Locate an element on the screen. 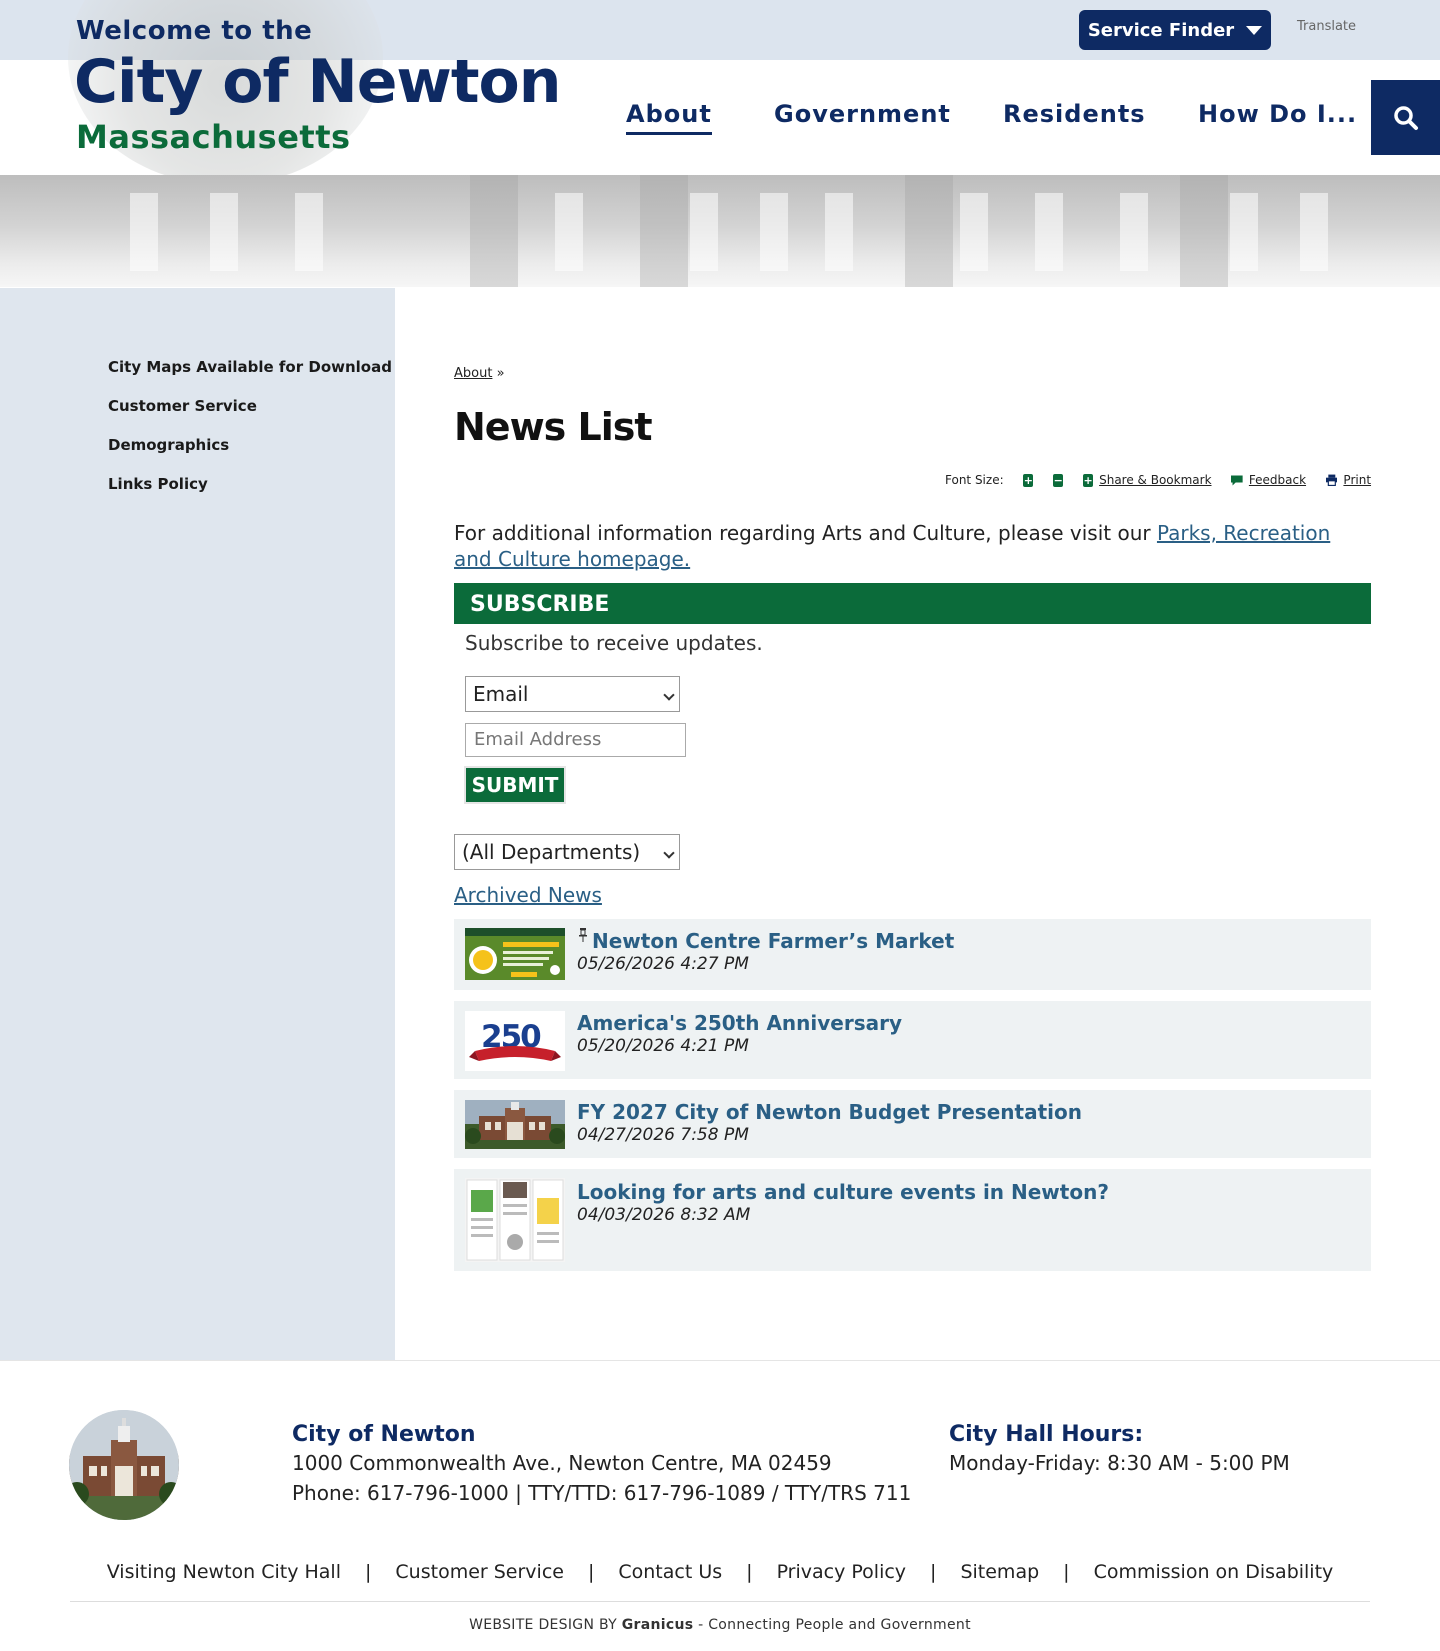 The image size is (1440, 1651). hero-banner is located at coordinates (720, 231).